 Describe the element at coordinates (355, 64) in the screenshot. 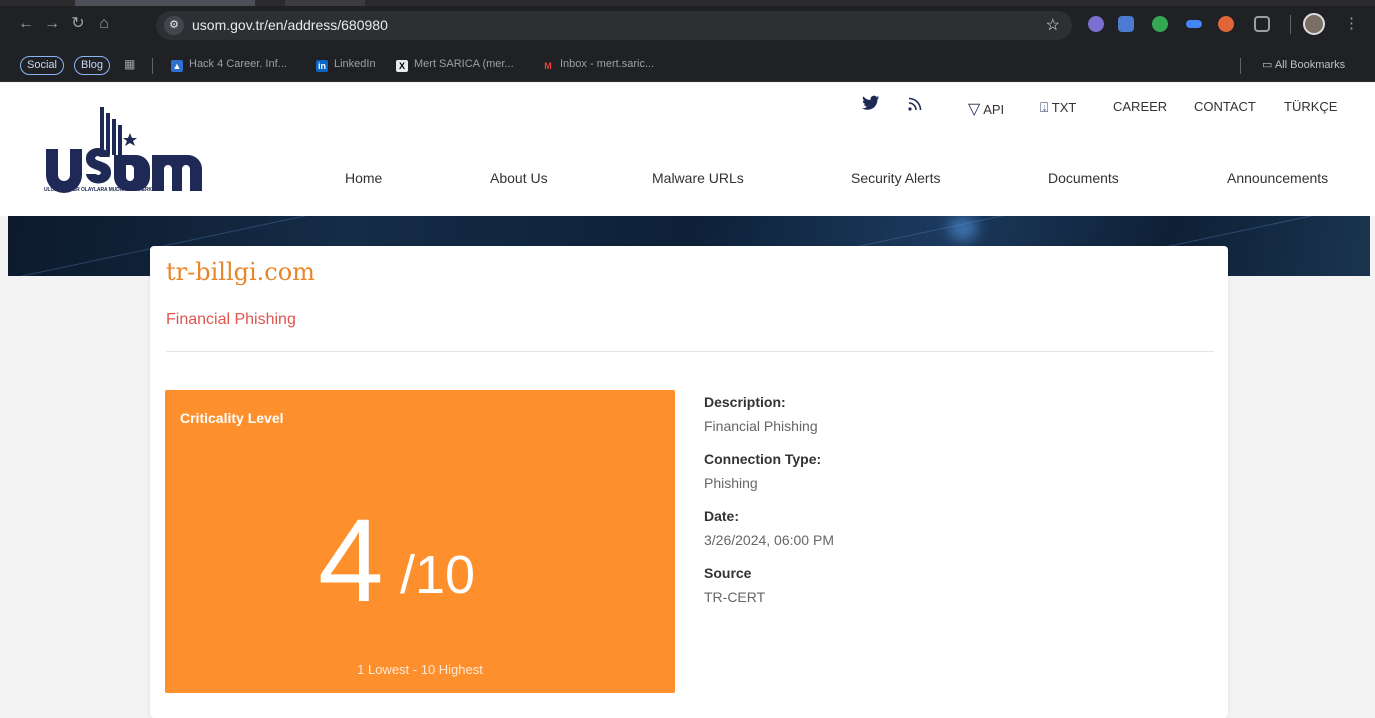

I see `bookmark-label: LinkedIn` at that location.